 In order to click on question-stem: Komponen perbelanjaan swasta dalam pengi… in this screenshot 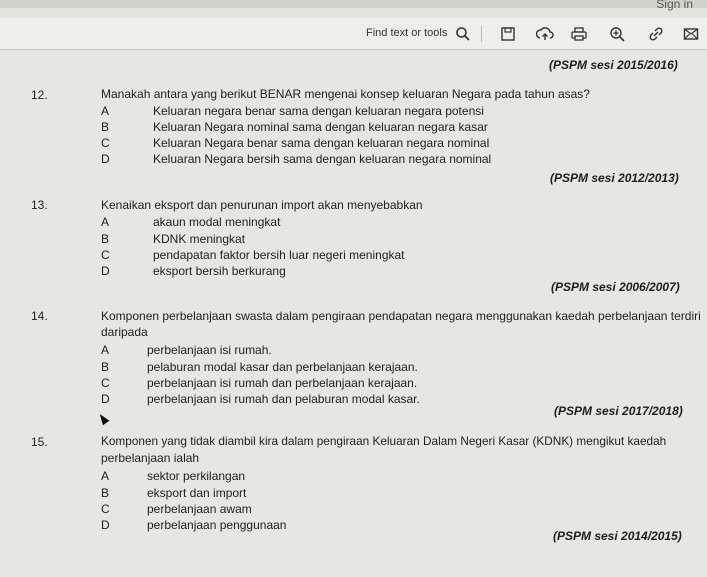, I will do `click(401, 316)`.